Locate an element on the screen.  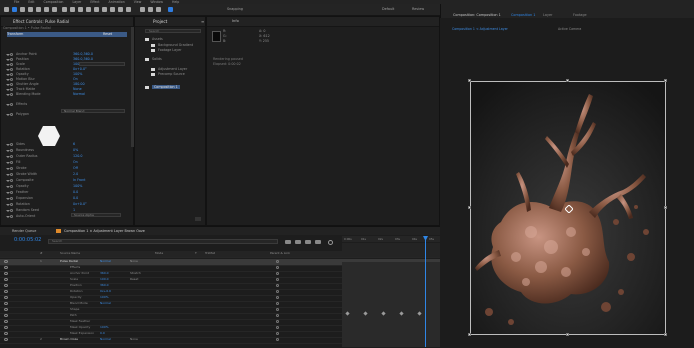
selection-tool-icon is located at coordinates (14, 9).